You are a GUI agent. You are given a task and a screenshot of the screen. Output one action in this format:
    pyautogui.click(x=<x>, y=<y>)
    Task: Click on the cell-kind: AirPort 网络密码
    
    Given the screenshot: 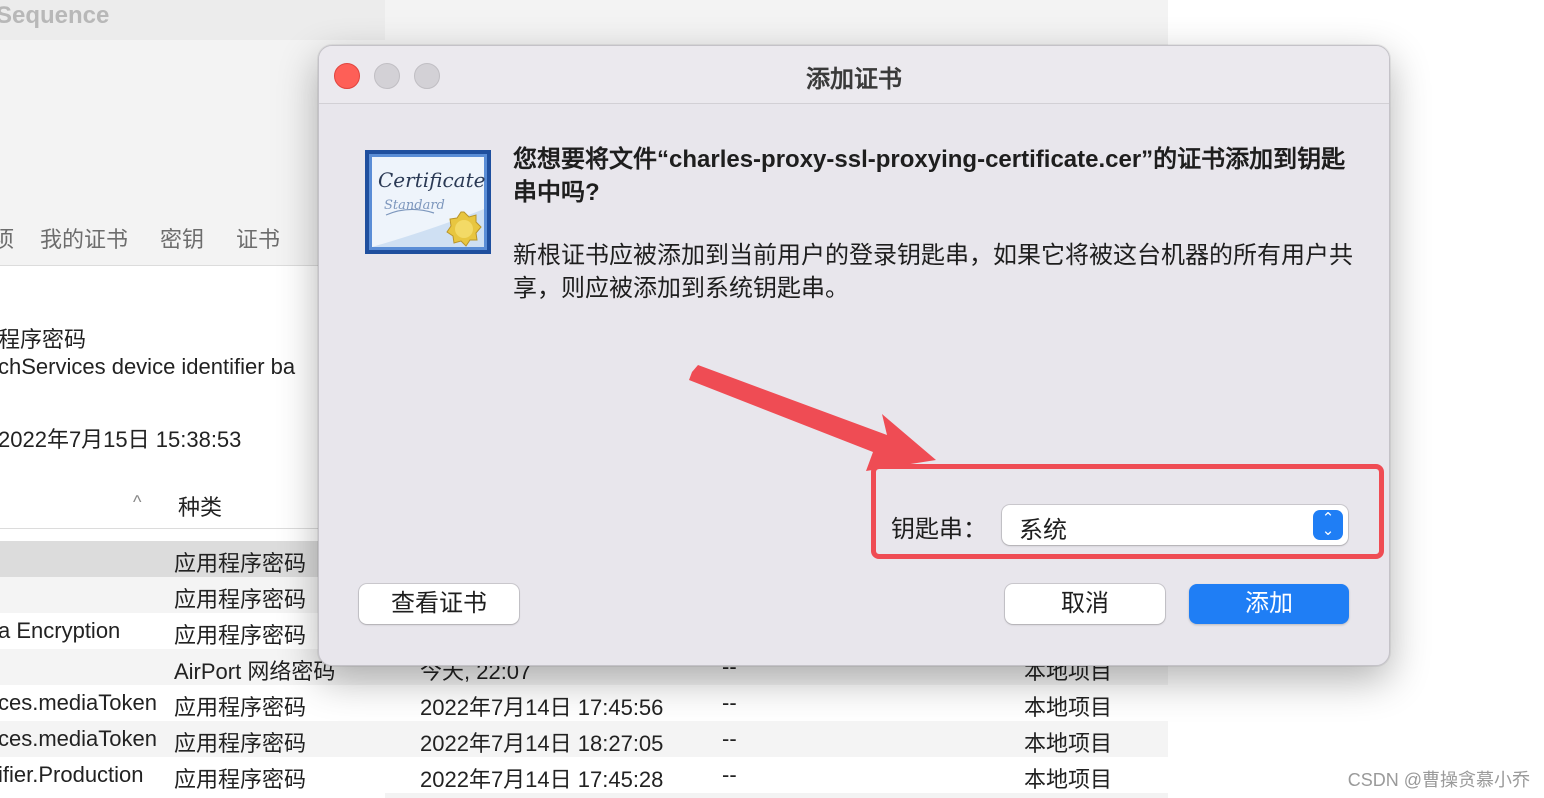 What is the action you would take?
    pyautogui.click(x=255, y=671)
    